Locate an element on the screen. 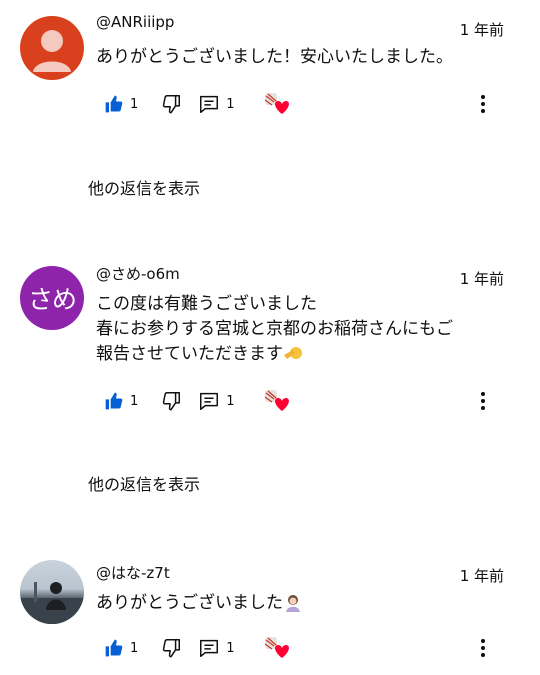 This screenshot has width=540, height=675. avatar-initials: さめ is located at coordinates (52, 299).